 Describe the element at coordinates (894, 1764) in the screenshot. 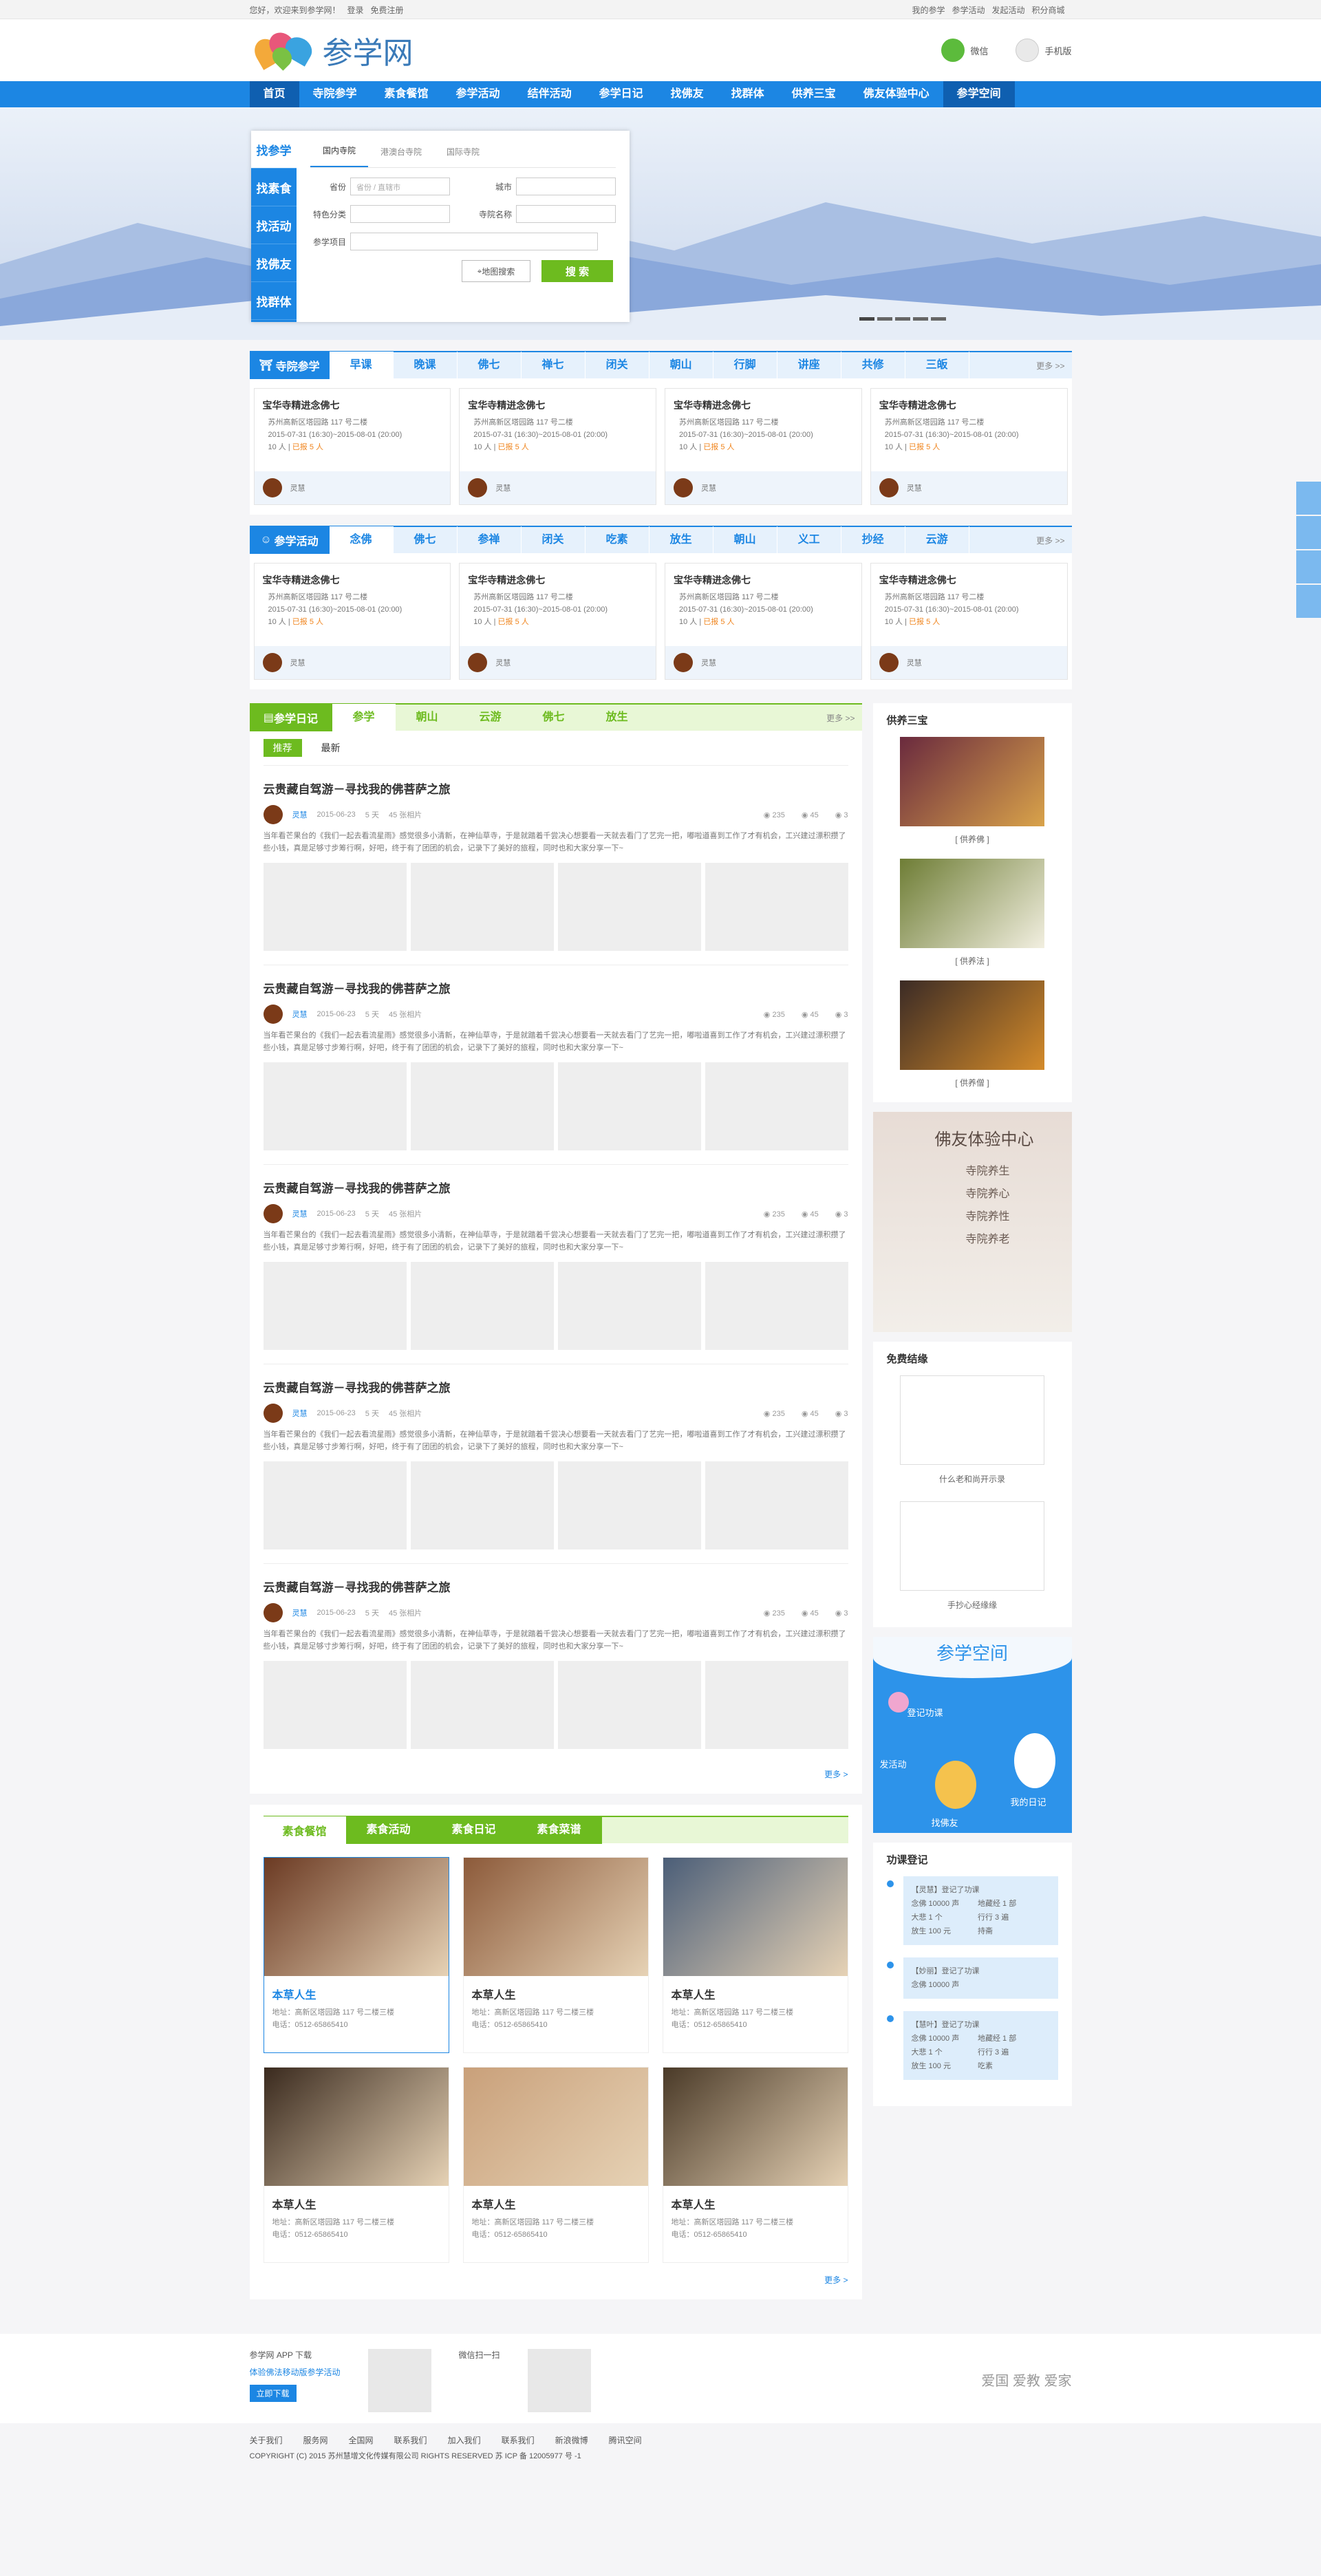

I see `post-activity-link: 发活动` at that location.